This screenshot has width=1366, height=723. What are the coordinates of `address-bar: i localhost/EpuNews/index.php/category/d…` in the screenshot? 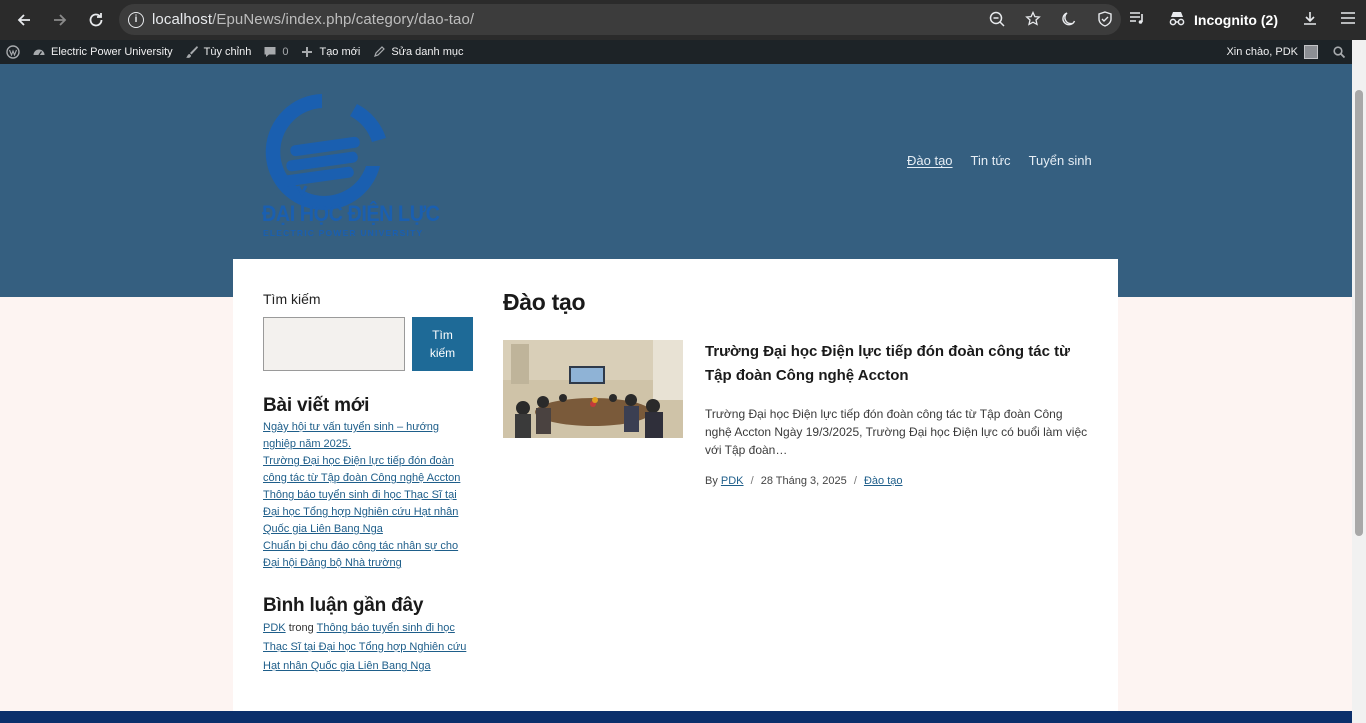 It's located at (620, 19).